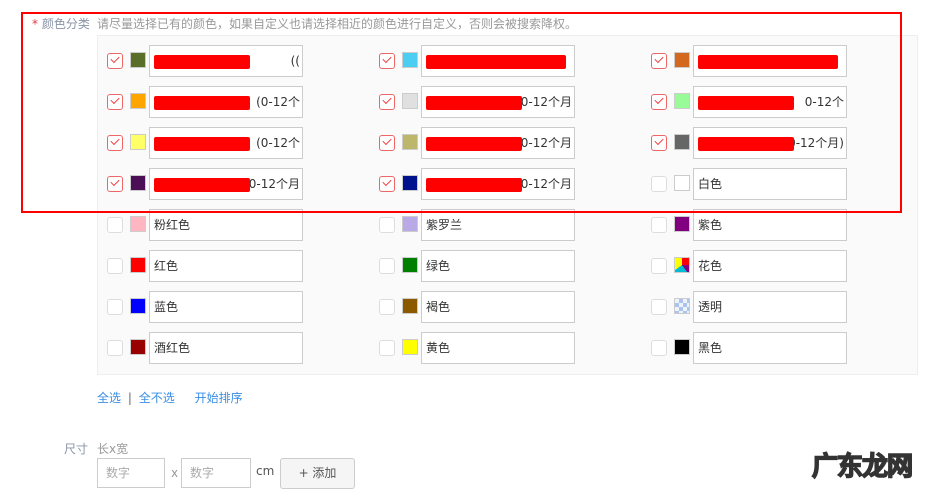  What do you see at coordinates (76, 449) in the screenshot?
I see `size-label: 尺寸` at bounding box center [76, 449].